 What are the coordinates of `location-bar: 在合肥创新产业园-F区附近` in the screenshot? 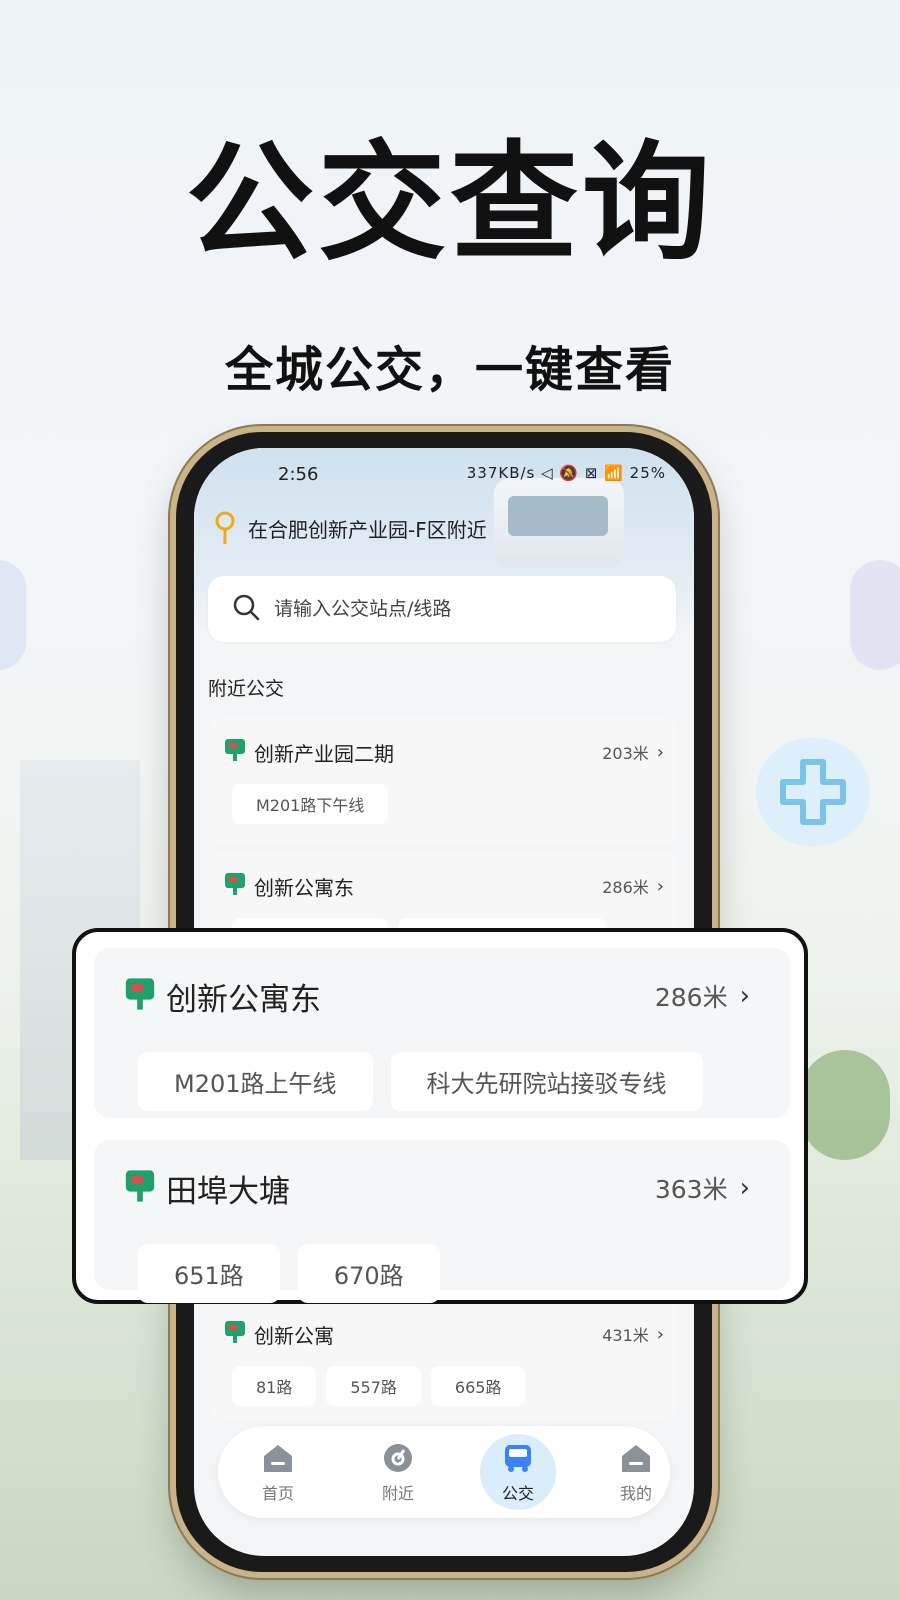 It's located at (350, 528).